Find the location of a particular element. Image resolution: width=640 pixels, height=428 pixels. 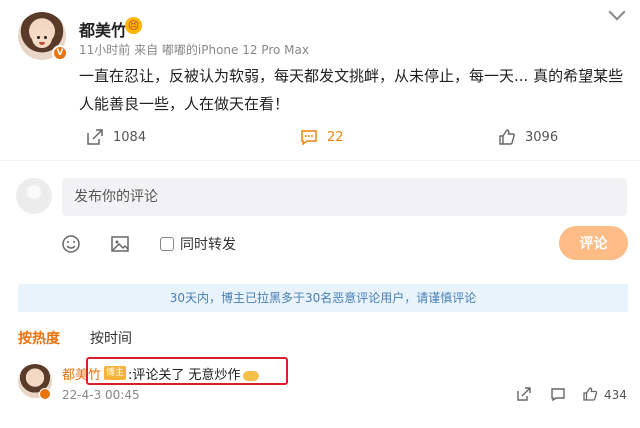

comment-like-count: 434 is located at coordinates (615, 395).